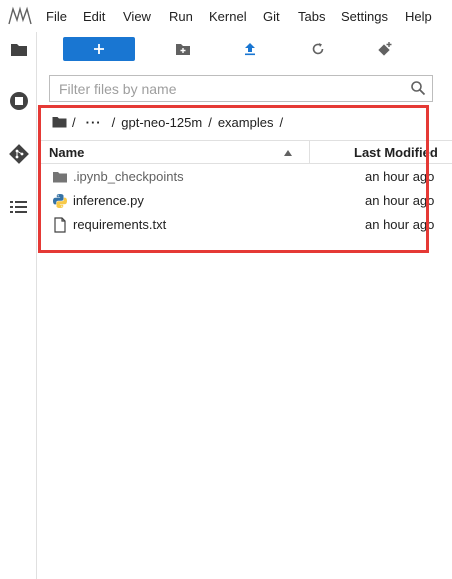  I want to click on sort-ascending-icon, so click(288, 153).